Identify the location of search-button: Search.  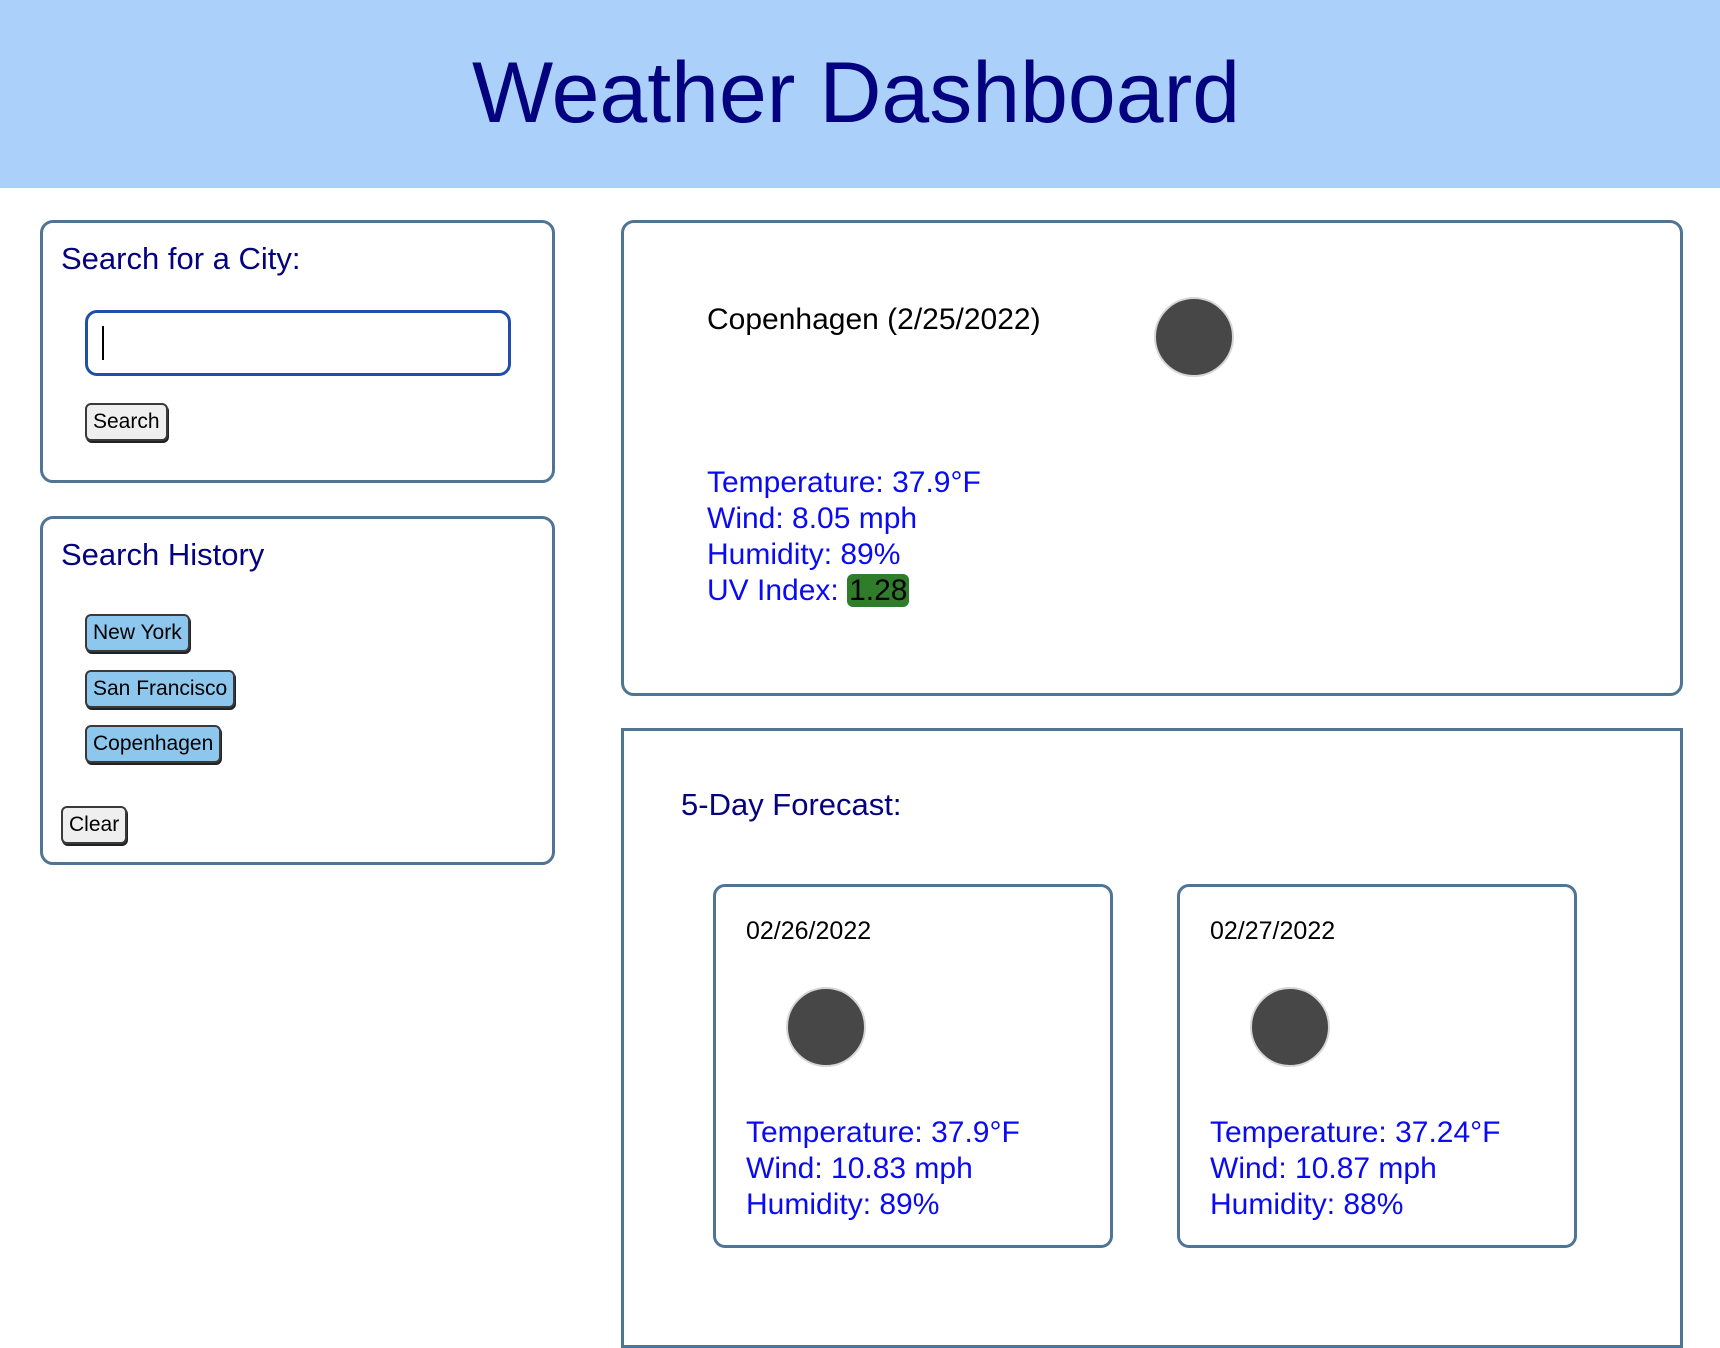
(126, 422).